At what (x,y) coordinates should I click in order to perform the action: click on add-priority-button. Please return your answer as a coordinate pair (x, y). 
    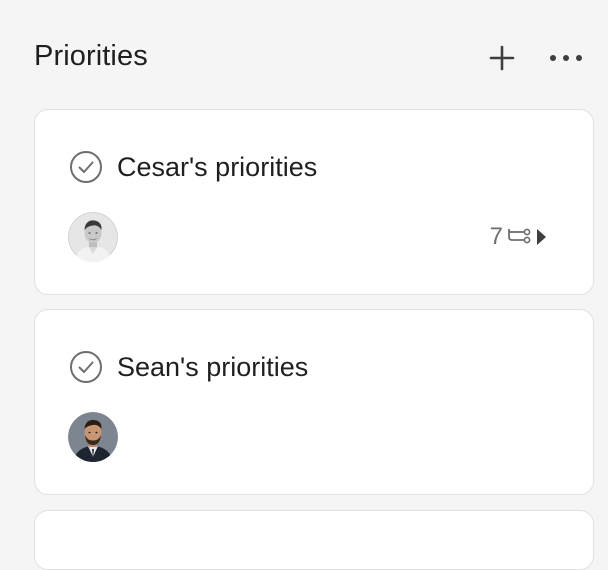
    Looking at the image, I should click on (502, 58).